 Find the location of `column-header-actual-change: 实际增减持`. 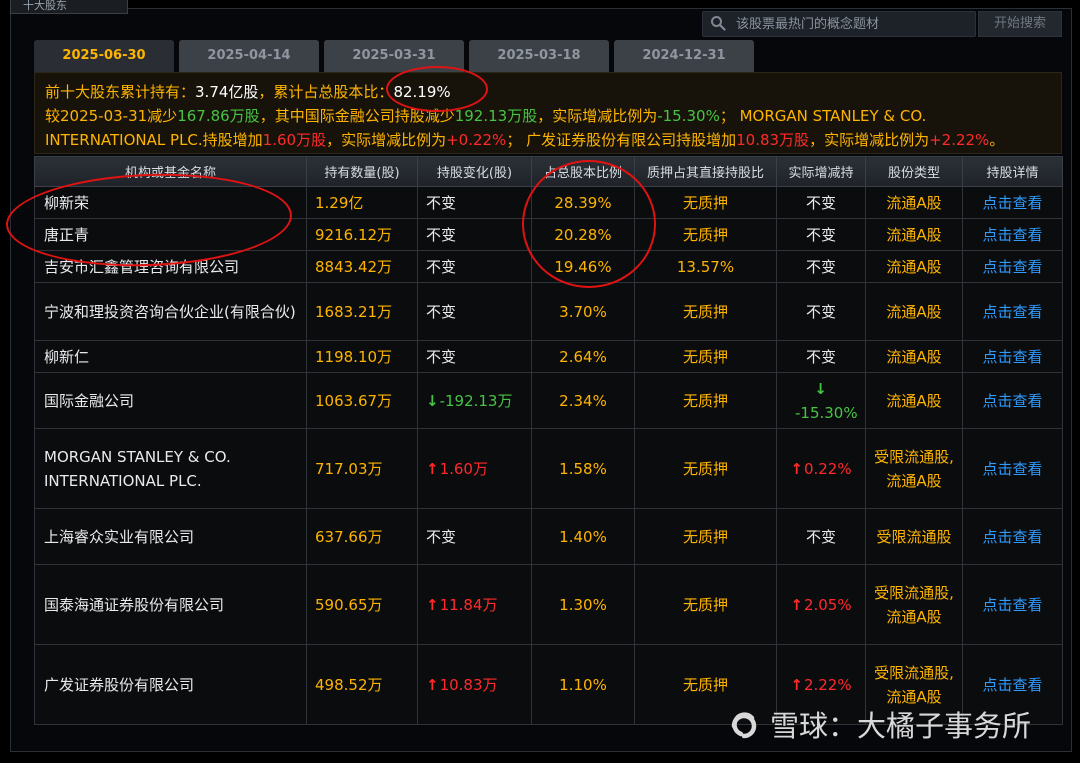

column-header-actual-change: 实际增减持 is located at coordinates (821, 171).